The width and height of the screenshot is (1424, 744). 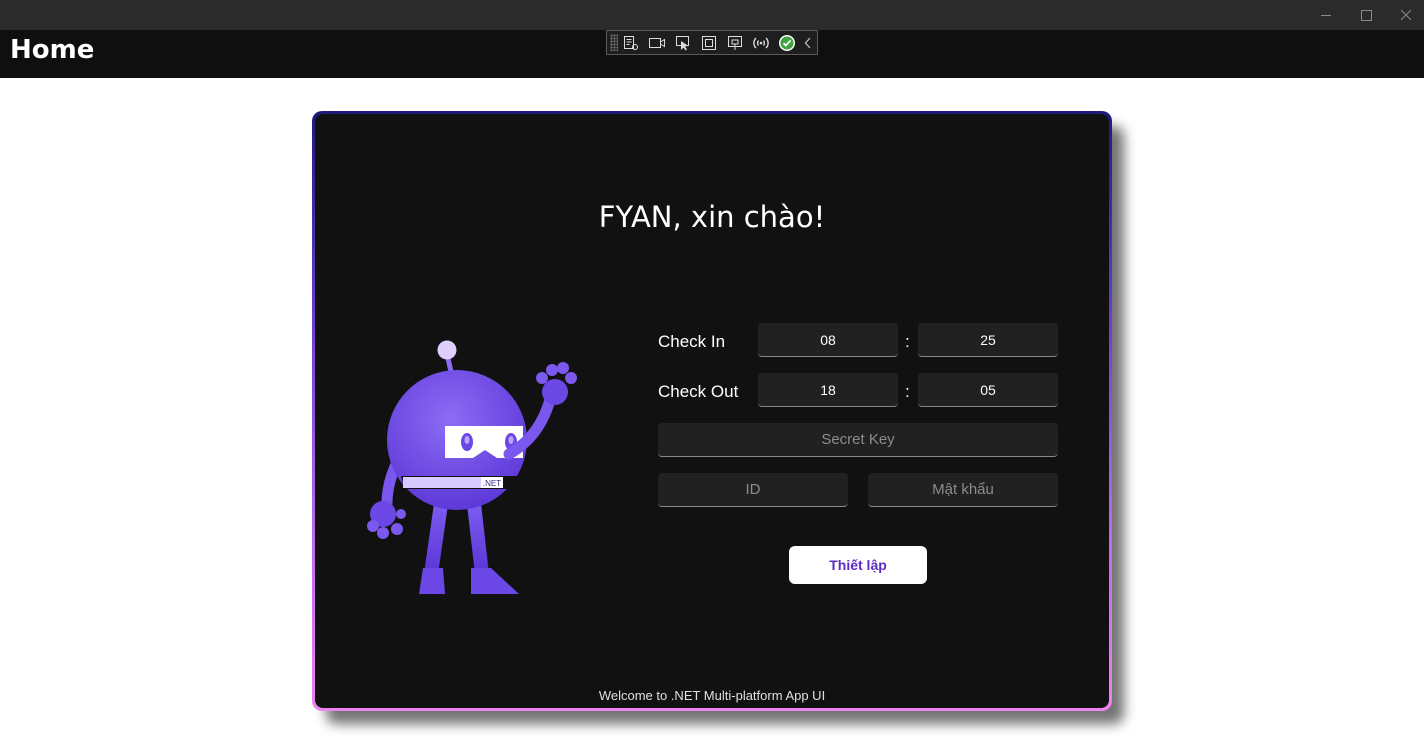 I want to click on maximize-button, so click(x=1366, y=15).